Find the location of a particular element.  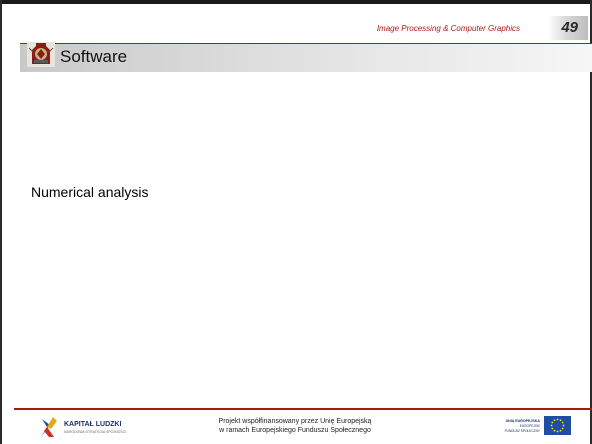

page-number-box: 49 is located at coordinates (568, 28).